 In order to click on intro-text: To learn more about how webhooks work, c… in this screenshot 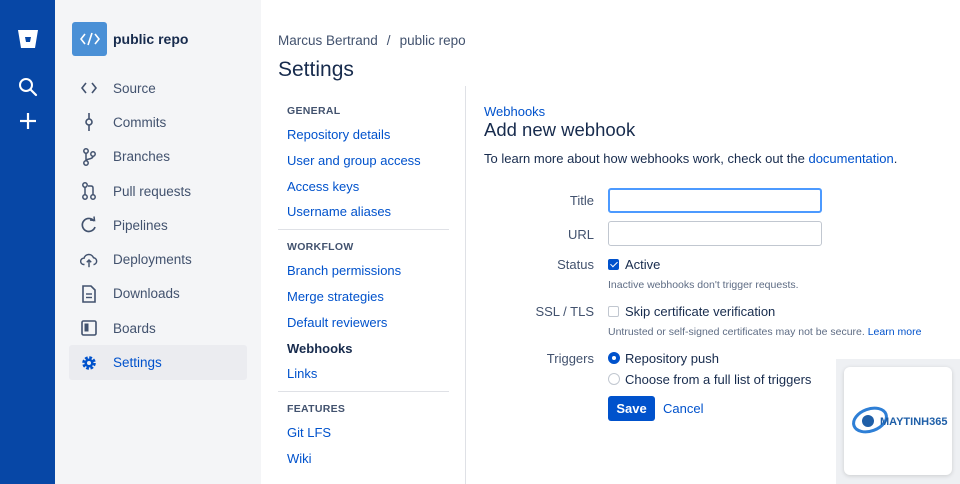, I will do `click(690, 158)`.